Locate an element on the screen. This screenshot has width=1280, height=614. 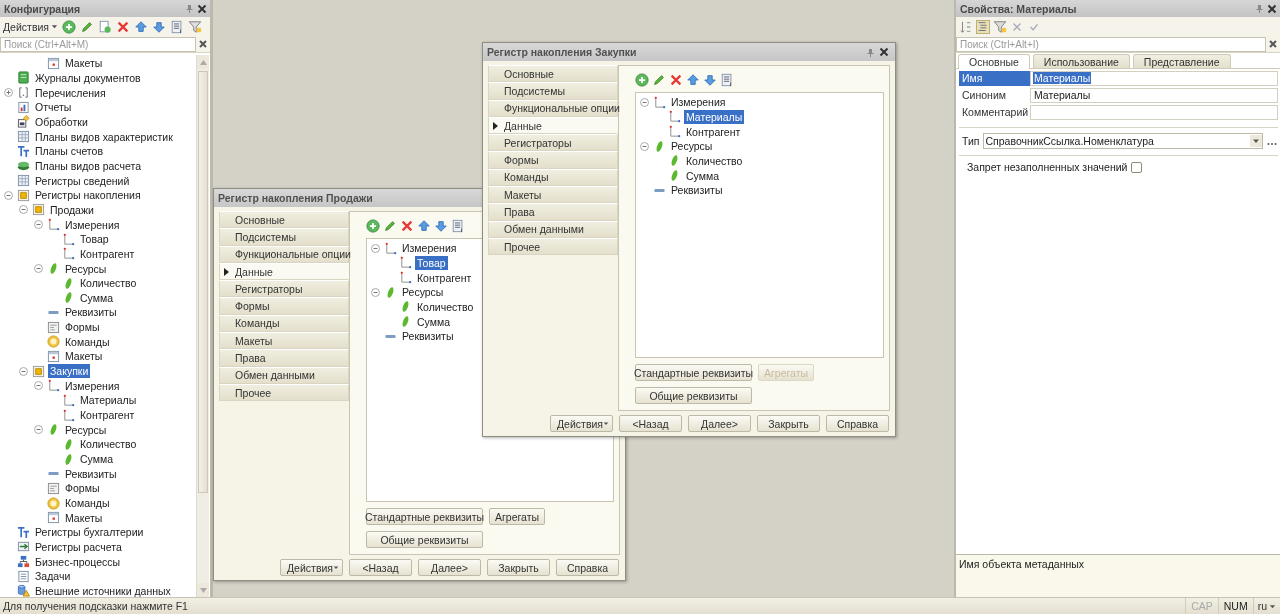
tree-item: Продажи is located at coordinates (72, 209).